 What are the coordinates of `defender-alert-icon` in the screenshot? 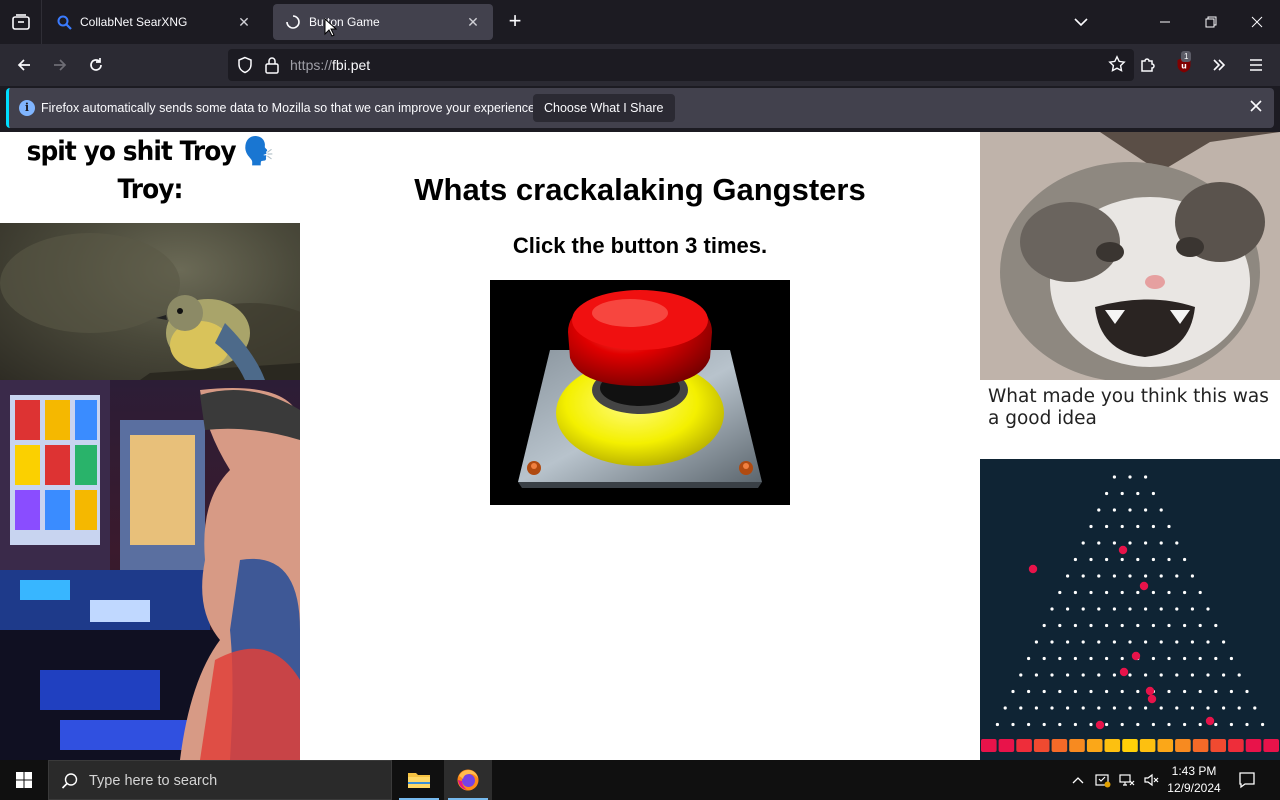 It's located at (1103, 781).